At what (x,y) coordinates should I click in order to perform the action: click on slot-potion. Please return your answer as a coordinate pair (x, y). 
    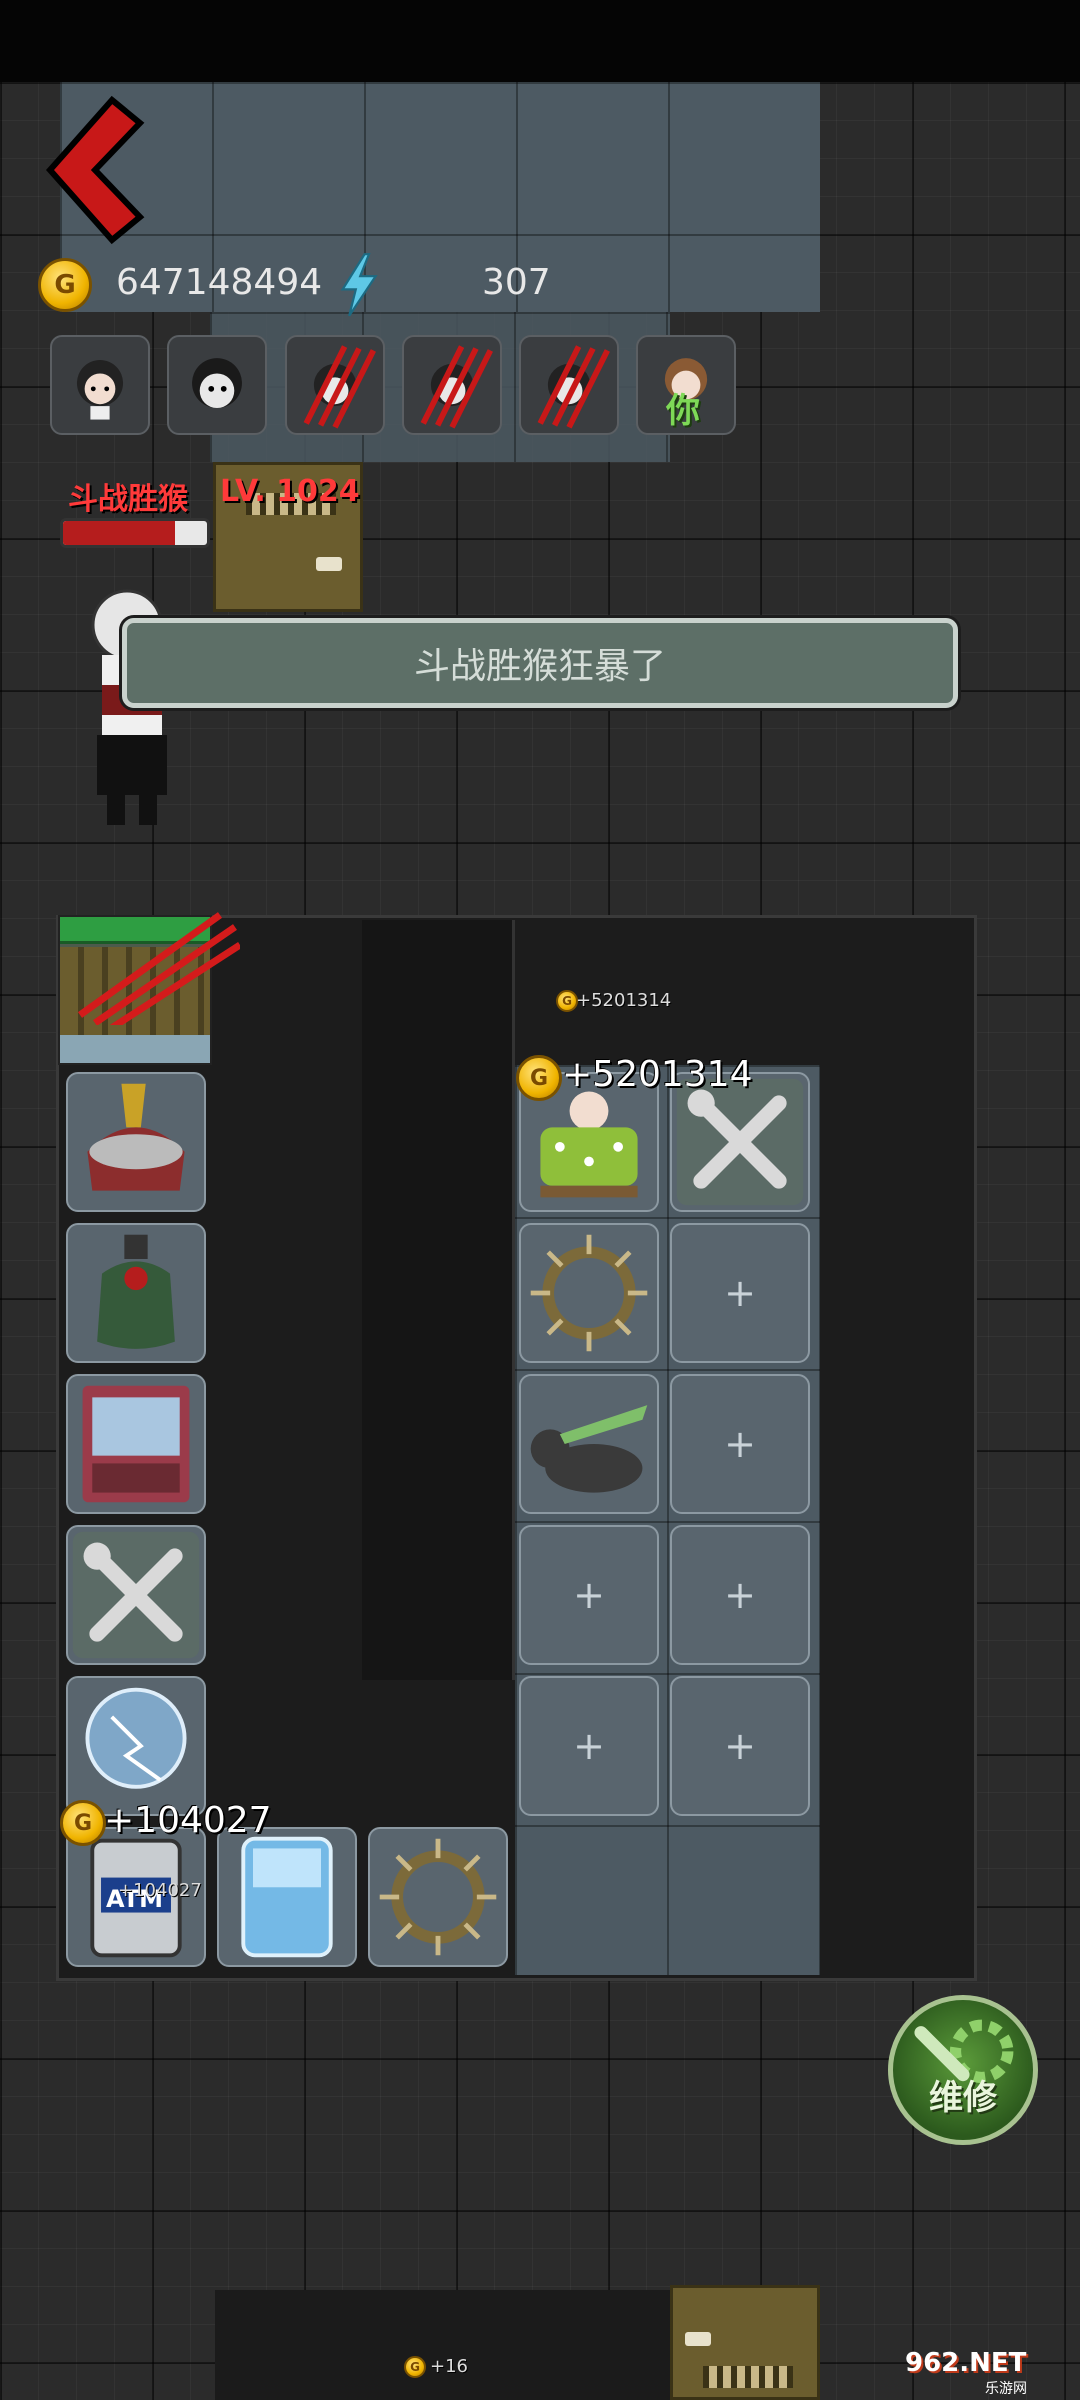
    Looking at the image, I should click on (136, 1293).